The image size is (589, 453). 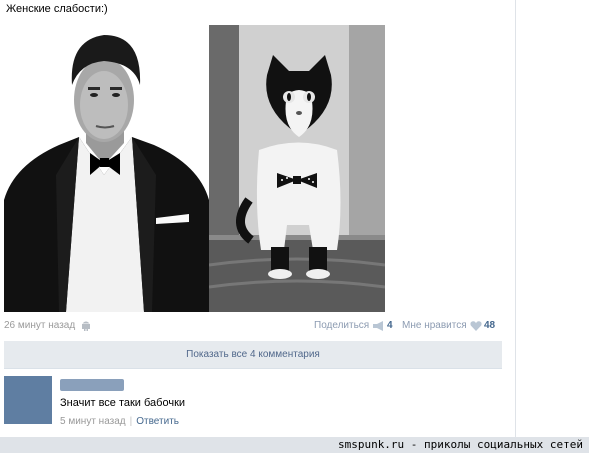 I want to click on watermark-text: smspunk.ru - приколы социальных сетей, so click(x=460, y=444).